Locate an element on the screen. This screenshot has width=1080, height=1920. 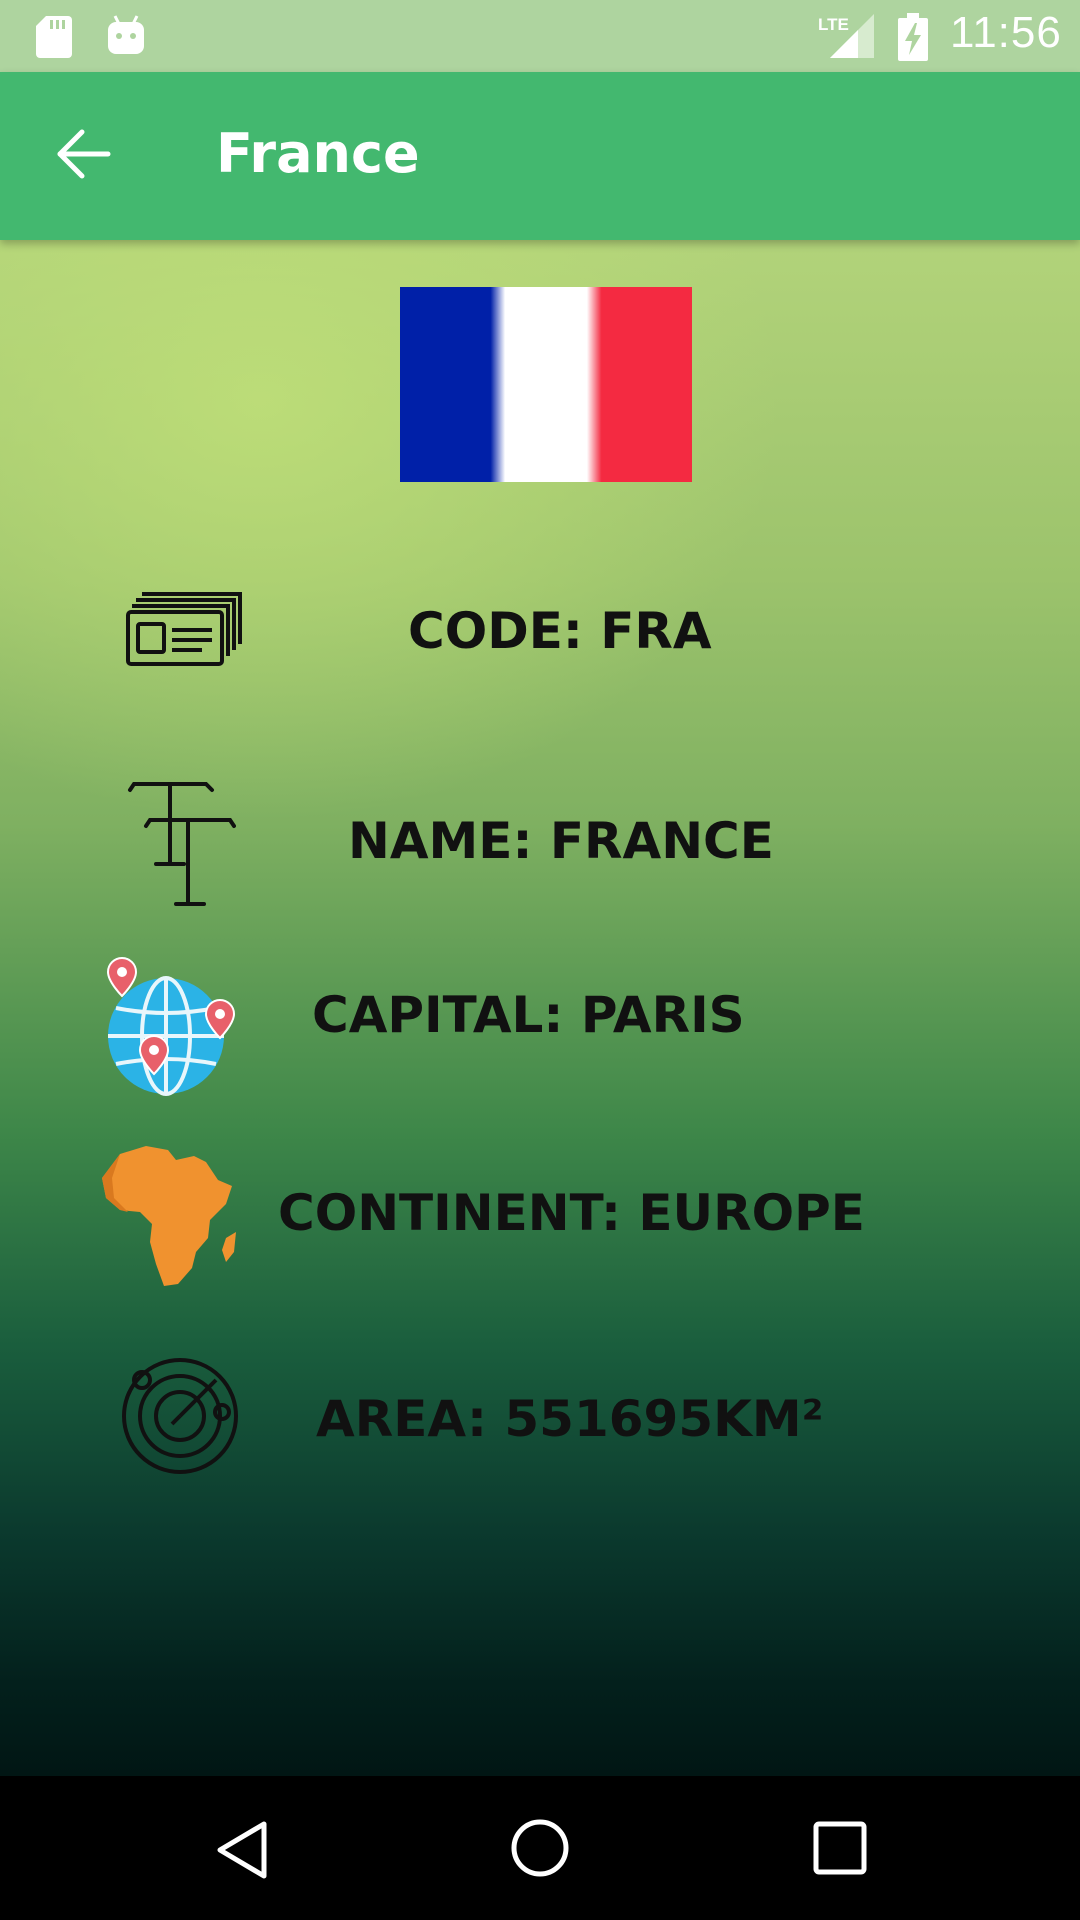
capital-label: CAPITAL: PARIS is located at coordinates (528, 1015).